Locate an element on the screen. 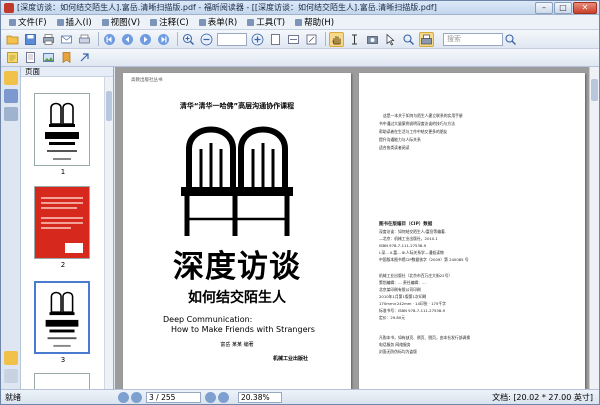  email-button is located at coordinates (66, 39).